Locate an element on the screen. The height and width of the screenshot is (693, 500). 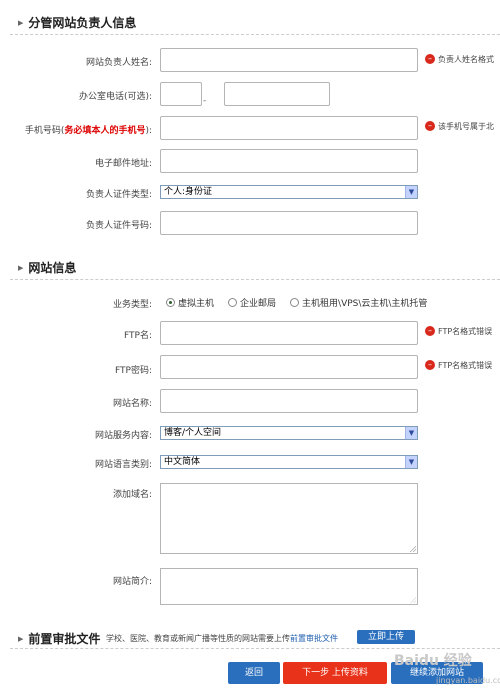
radio-host-rental: 主机租用\VPS\云主机\主机托管 is located at coordinates (358, 302).